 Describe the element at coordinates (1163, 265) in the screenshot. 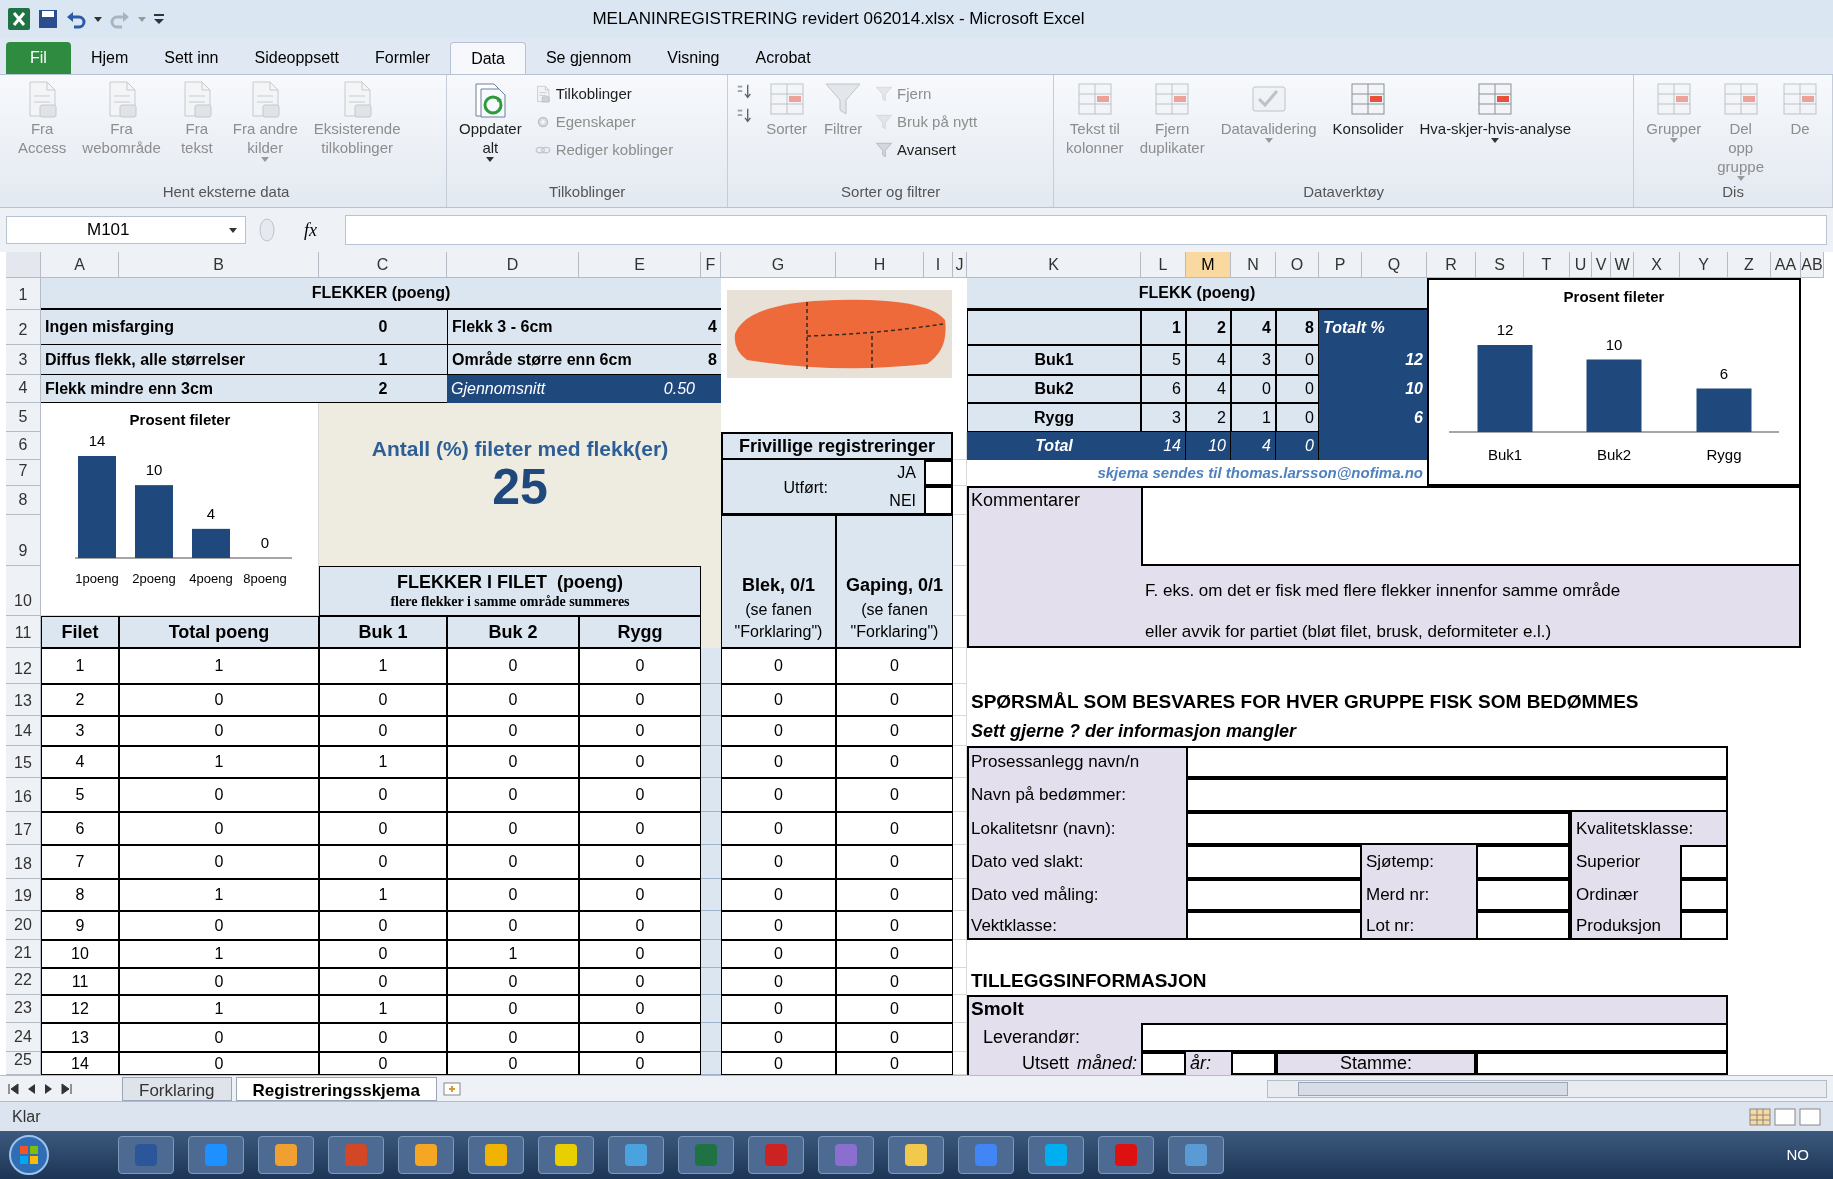

I see `column-header: L` at that location.